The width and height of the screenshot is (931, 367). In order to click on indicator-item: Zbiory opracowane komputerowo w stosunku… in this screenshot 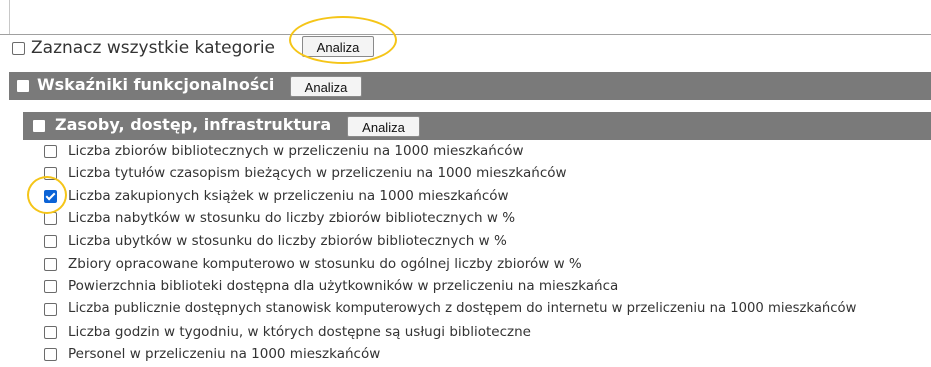, I will do `click(465, 265)`.